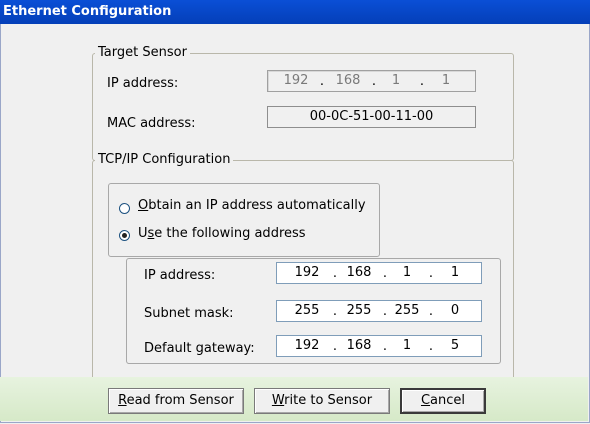 The height and width of the screenshot is (424, 590). I want to click on write-to-sensor-button: Write to Sensor, so click(322, 401).